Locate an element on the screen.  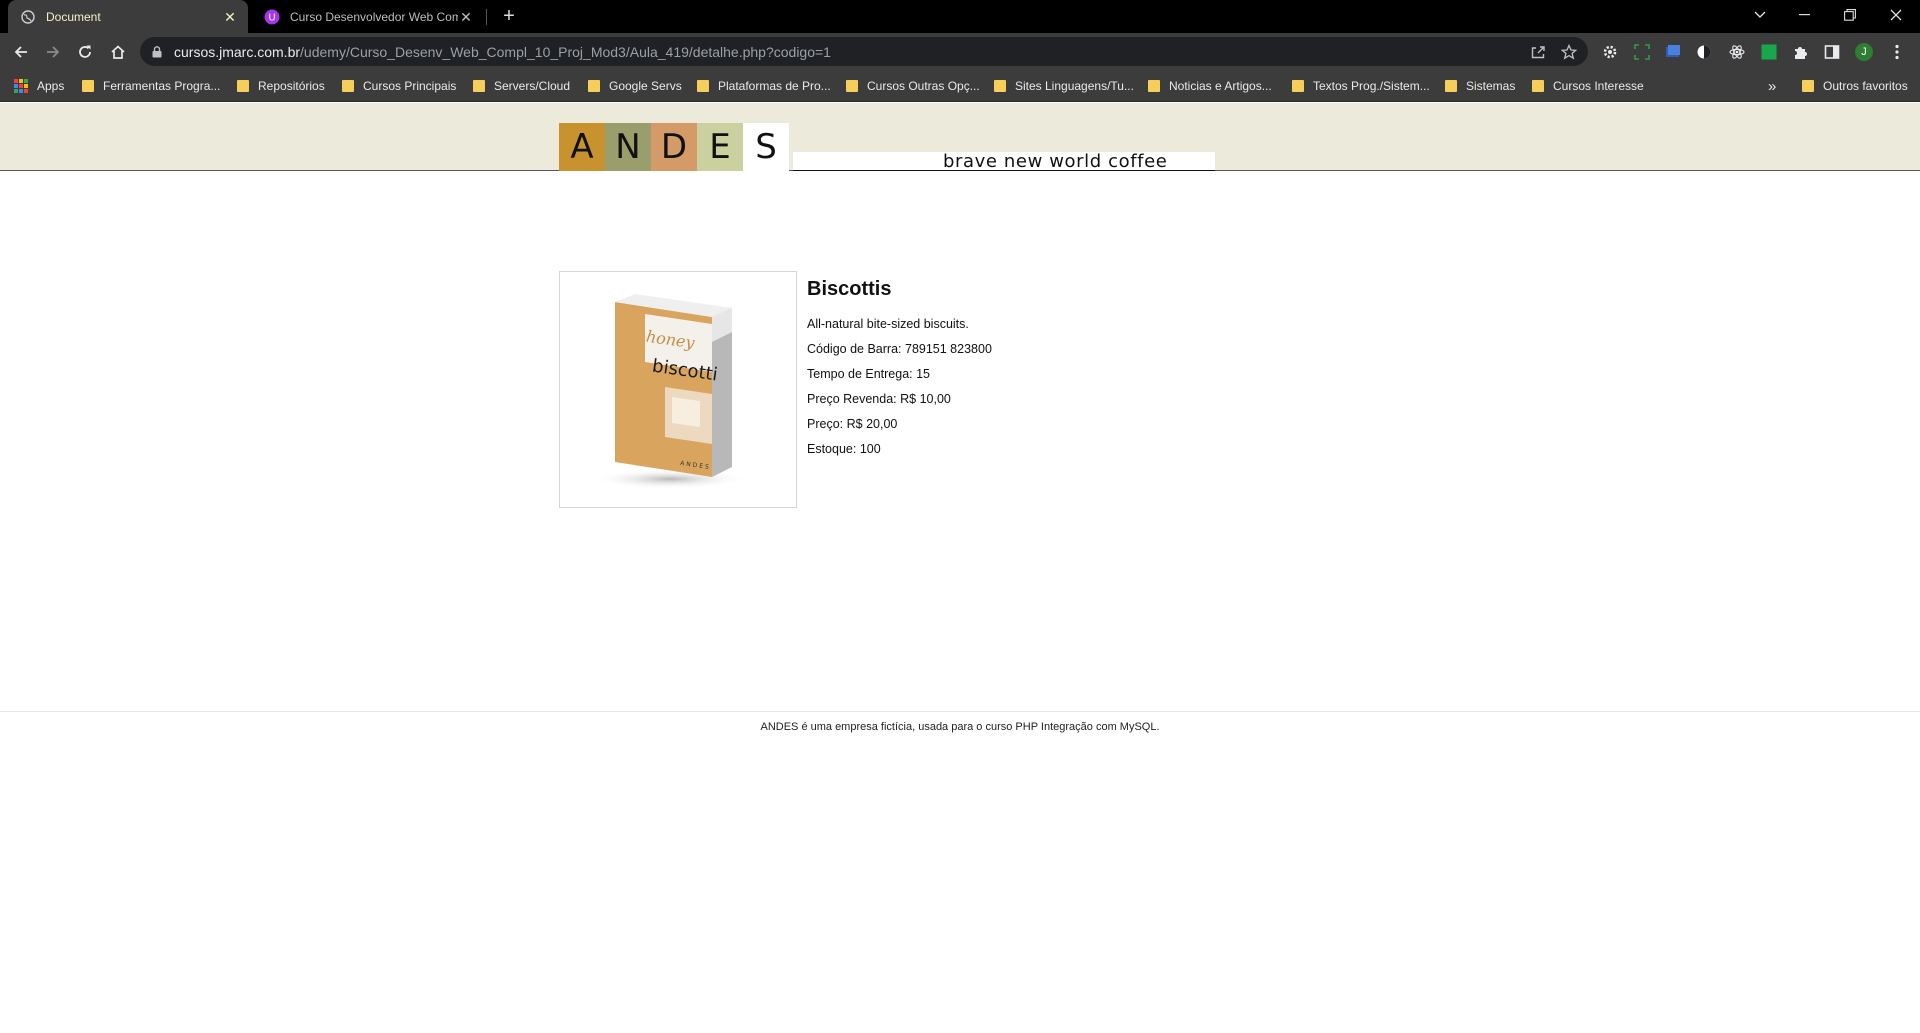
reload-button is located at coordinates (85, 52).